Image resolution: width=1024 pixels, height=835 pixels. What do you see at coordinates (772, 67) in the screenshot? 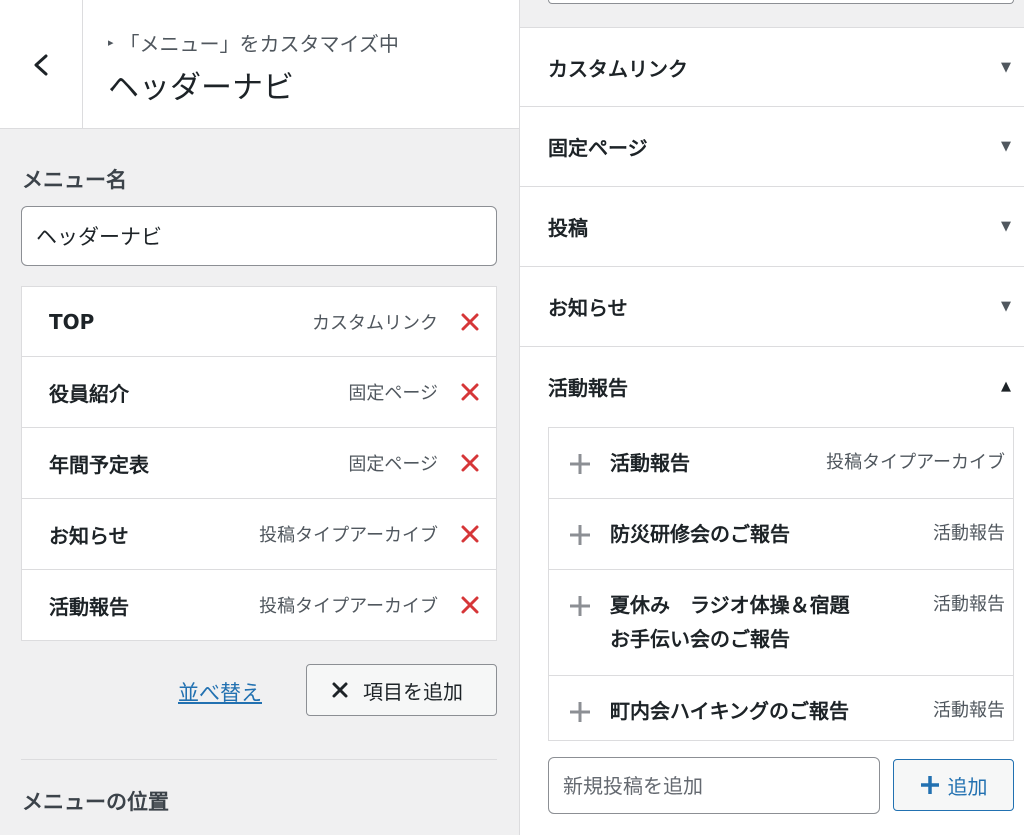
I see `section-custom-link: カスタムリンク ▼` at bounding box center [772, 67].